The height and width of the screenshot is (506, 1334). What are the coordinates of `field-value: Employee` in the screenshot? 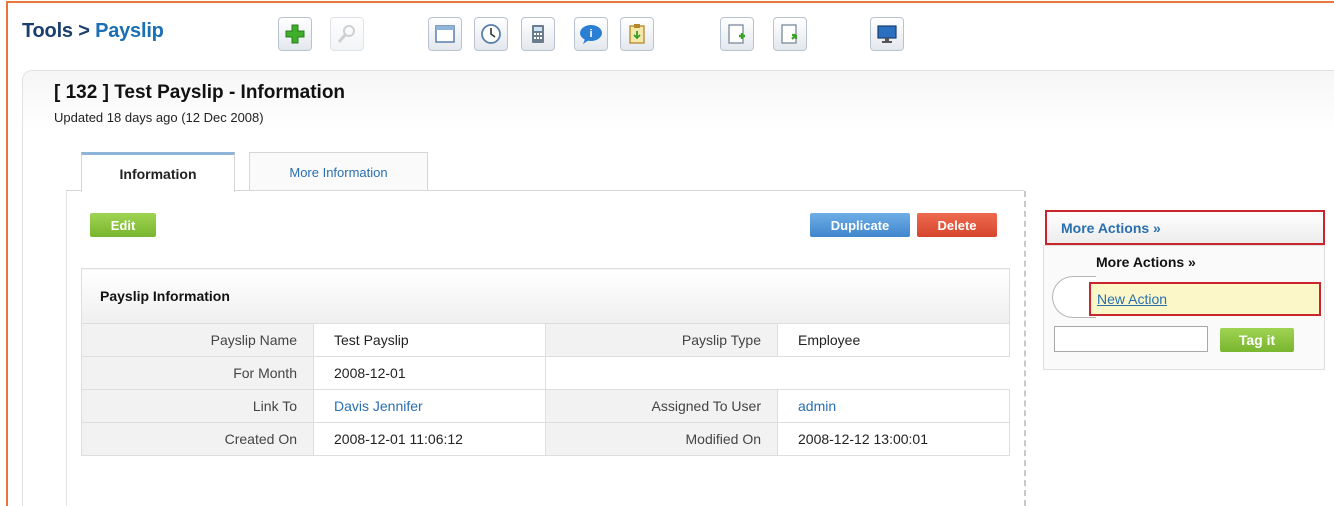 It's located at (893, 340).